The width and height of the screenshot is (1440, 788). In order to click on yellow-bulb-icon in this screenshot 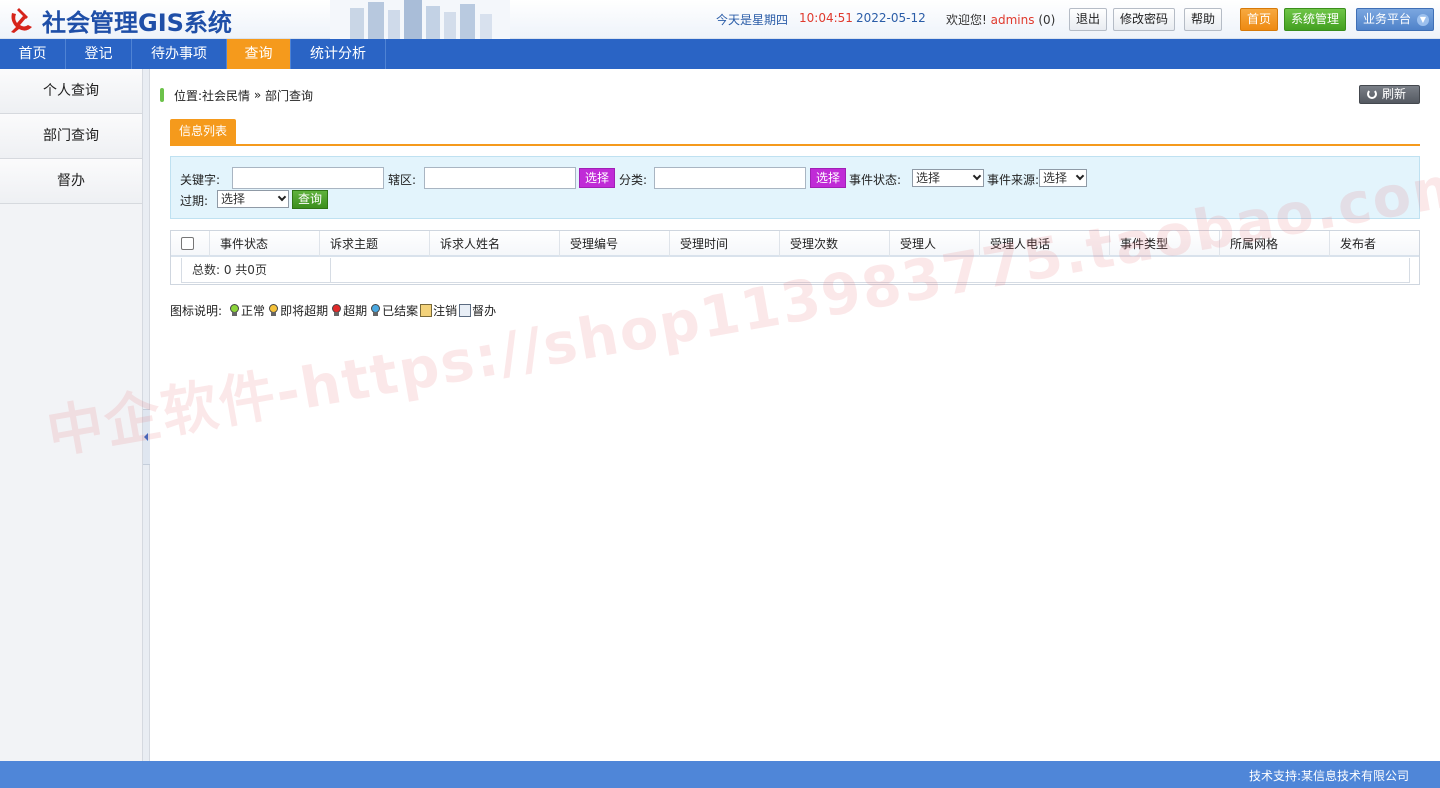, I will do `click(273, 310)`.